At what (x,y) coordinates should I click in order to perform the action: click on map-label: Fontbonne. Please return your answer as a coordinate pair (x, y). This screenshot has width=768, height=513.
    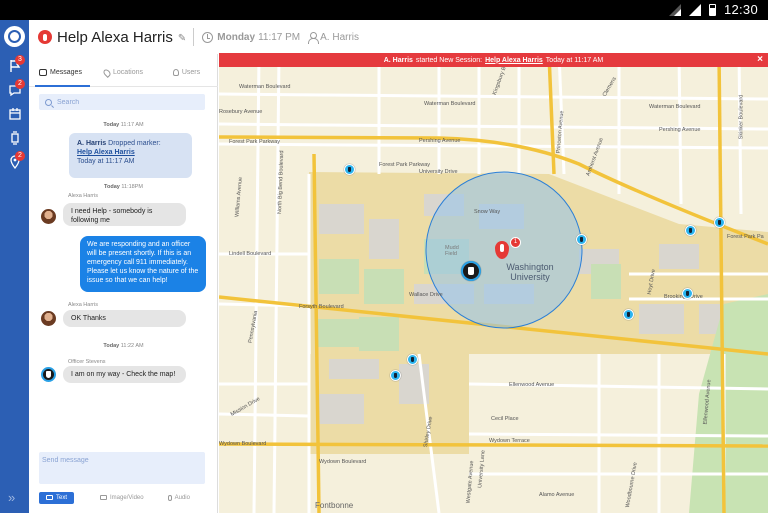
    Looking at the image, I should click on (334, 505).